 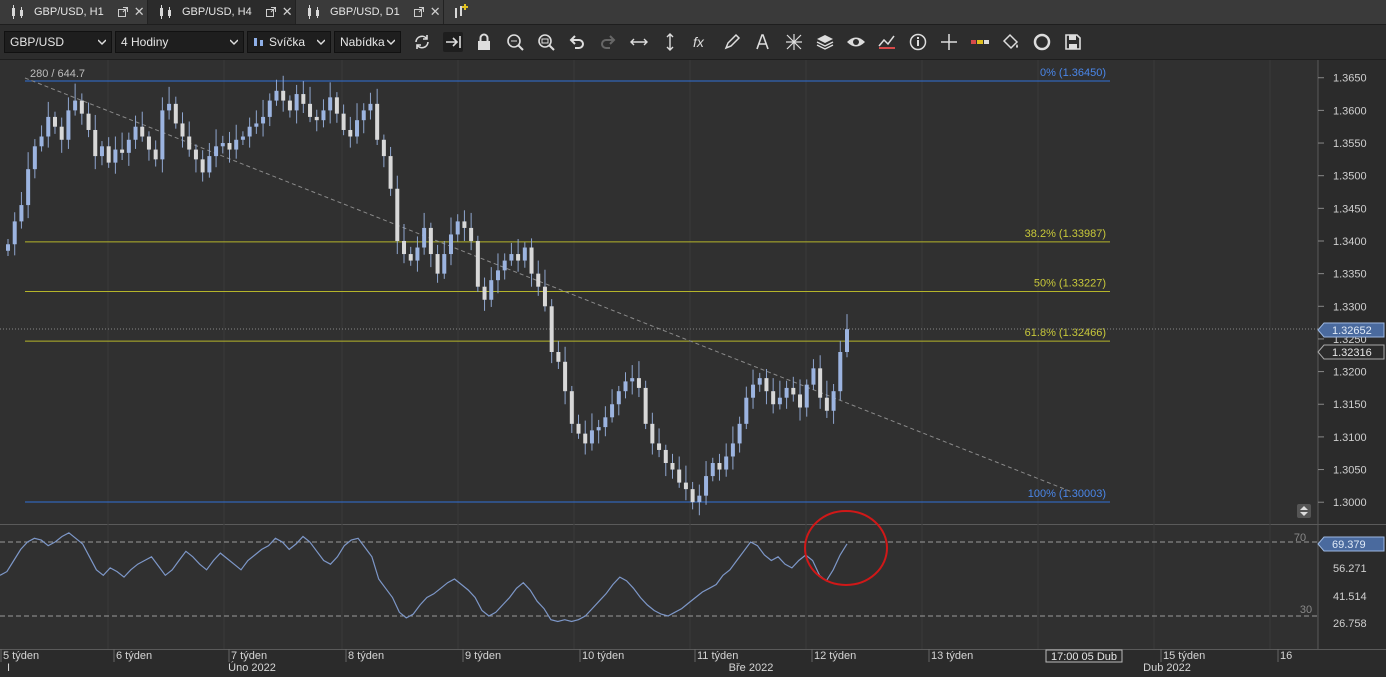 I want to click on rsi-axis-label: 26.758, so click(x=1350, y=624).